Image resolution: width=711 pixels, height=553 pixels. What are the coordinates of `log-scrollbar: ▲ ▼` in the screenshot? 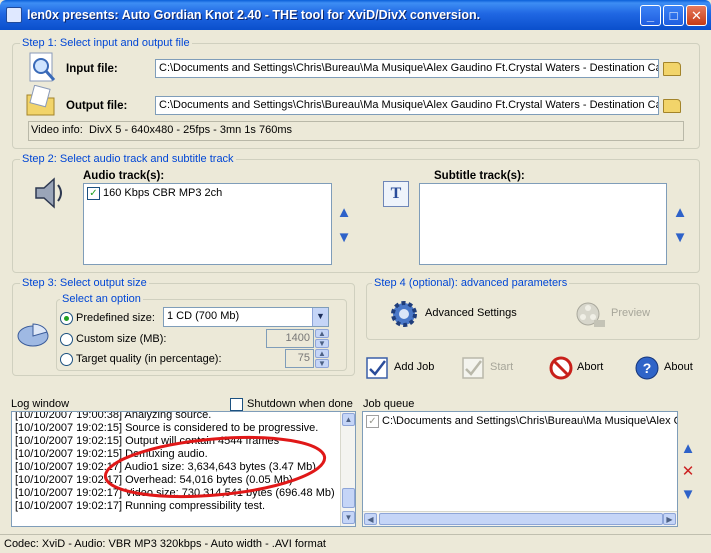 It's located at (347, 469).